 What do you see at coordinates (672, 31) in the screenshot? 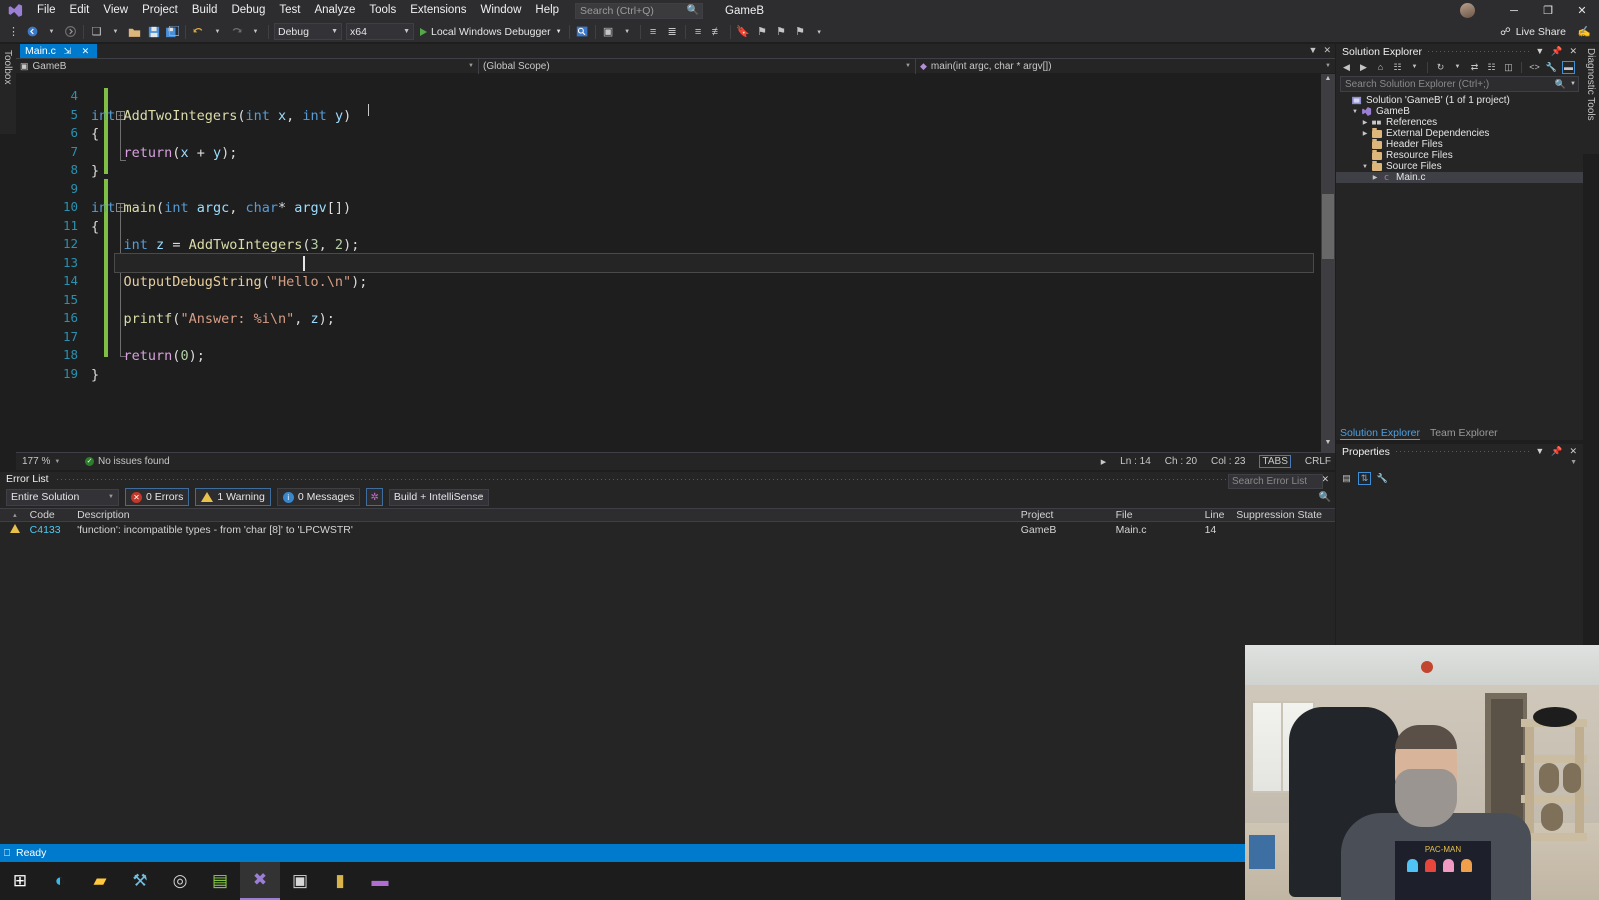
I see `outdent-icon: ≣` at bounding box center [672, 31].